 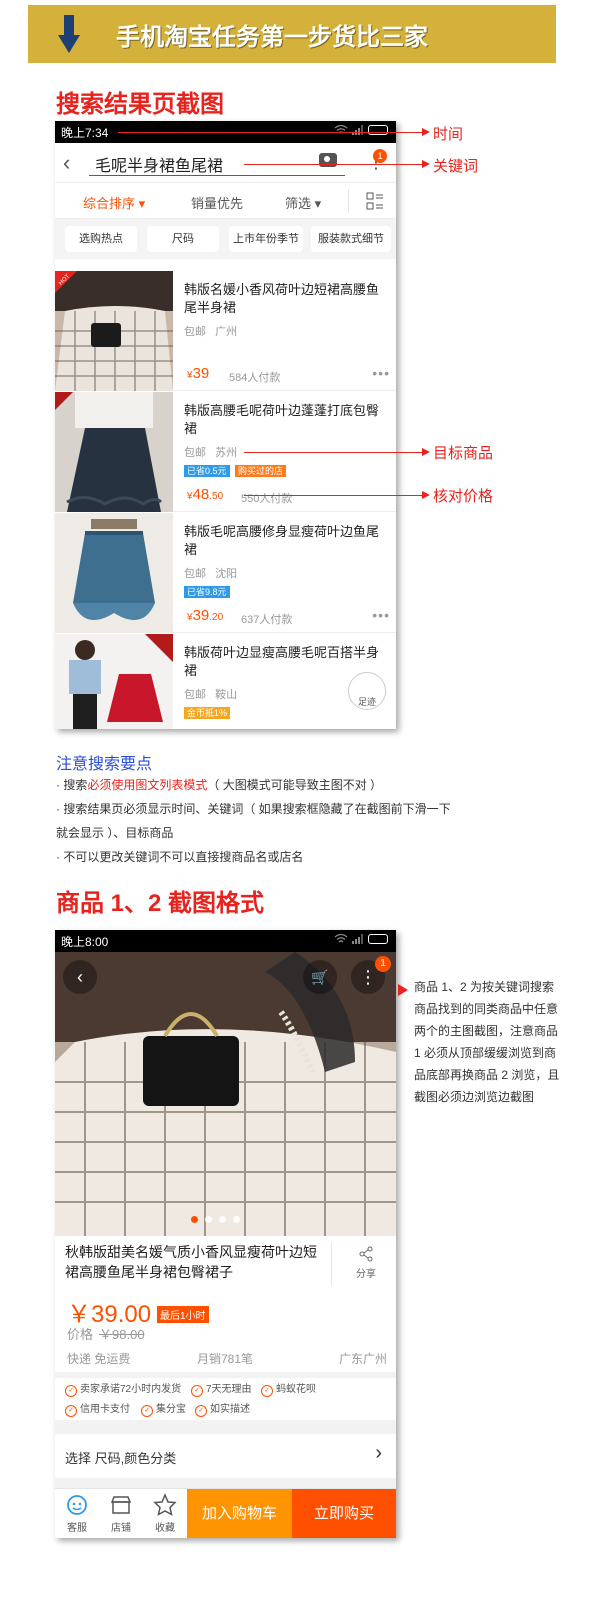 What do you see at coordinates (239, 1513) in the screenshot?
I see `add-to-cart-button: 加入购物车` at bounding box center [239, 1513].